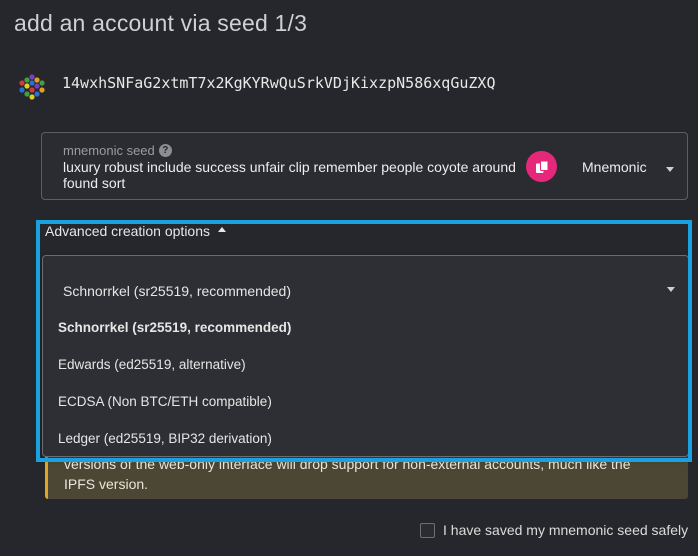 This screenshot has width=698, height=556. I want to click on copy-icon, so click(541, 166).